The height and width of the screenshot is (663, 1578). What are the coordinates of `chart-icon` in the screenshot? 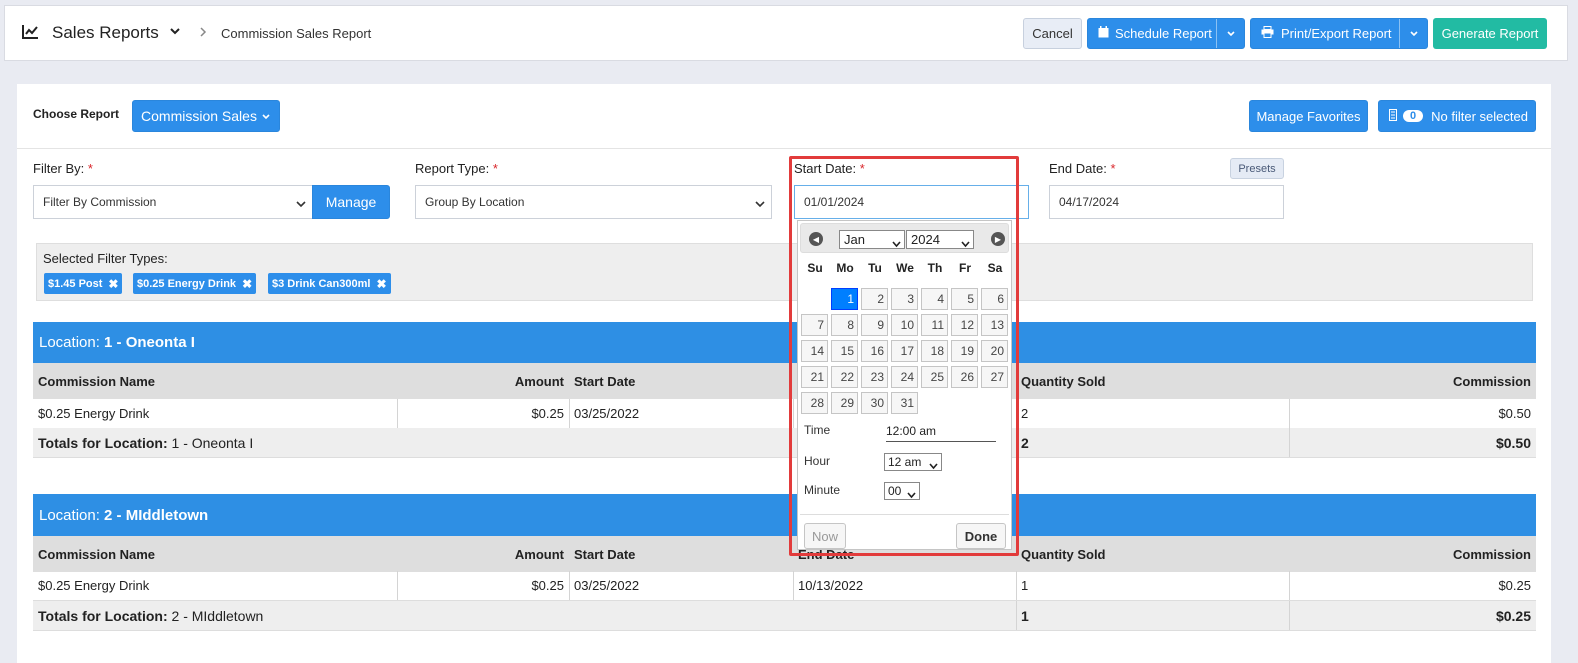 It's located at (30, 33).